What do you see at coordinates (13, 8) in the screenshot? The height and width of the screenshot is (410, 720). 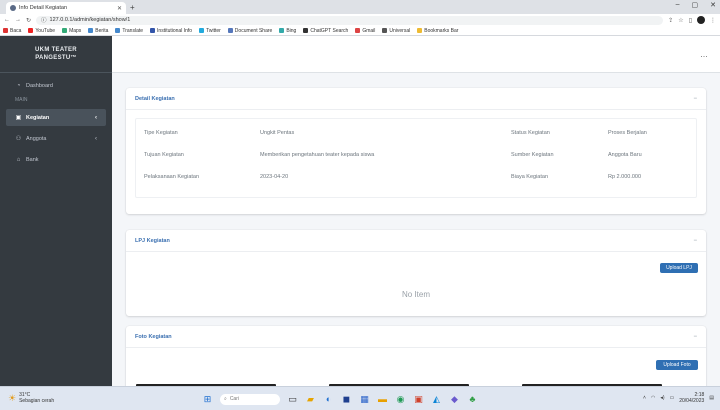 I see `tab-favicon-icon` at bounding box center [13, 8].